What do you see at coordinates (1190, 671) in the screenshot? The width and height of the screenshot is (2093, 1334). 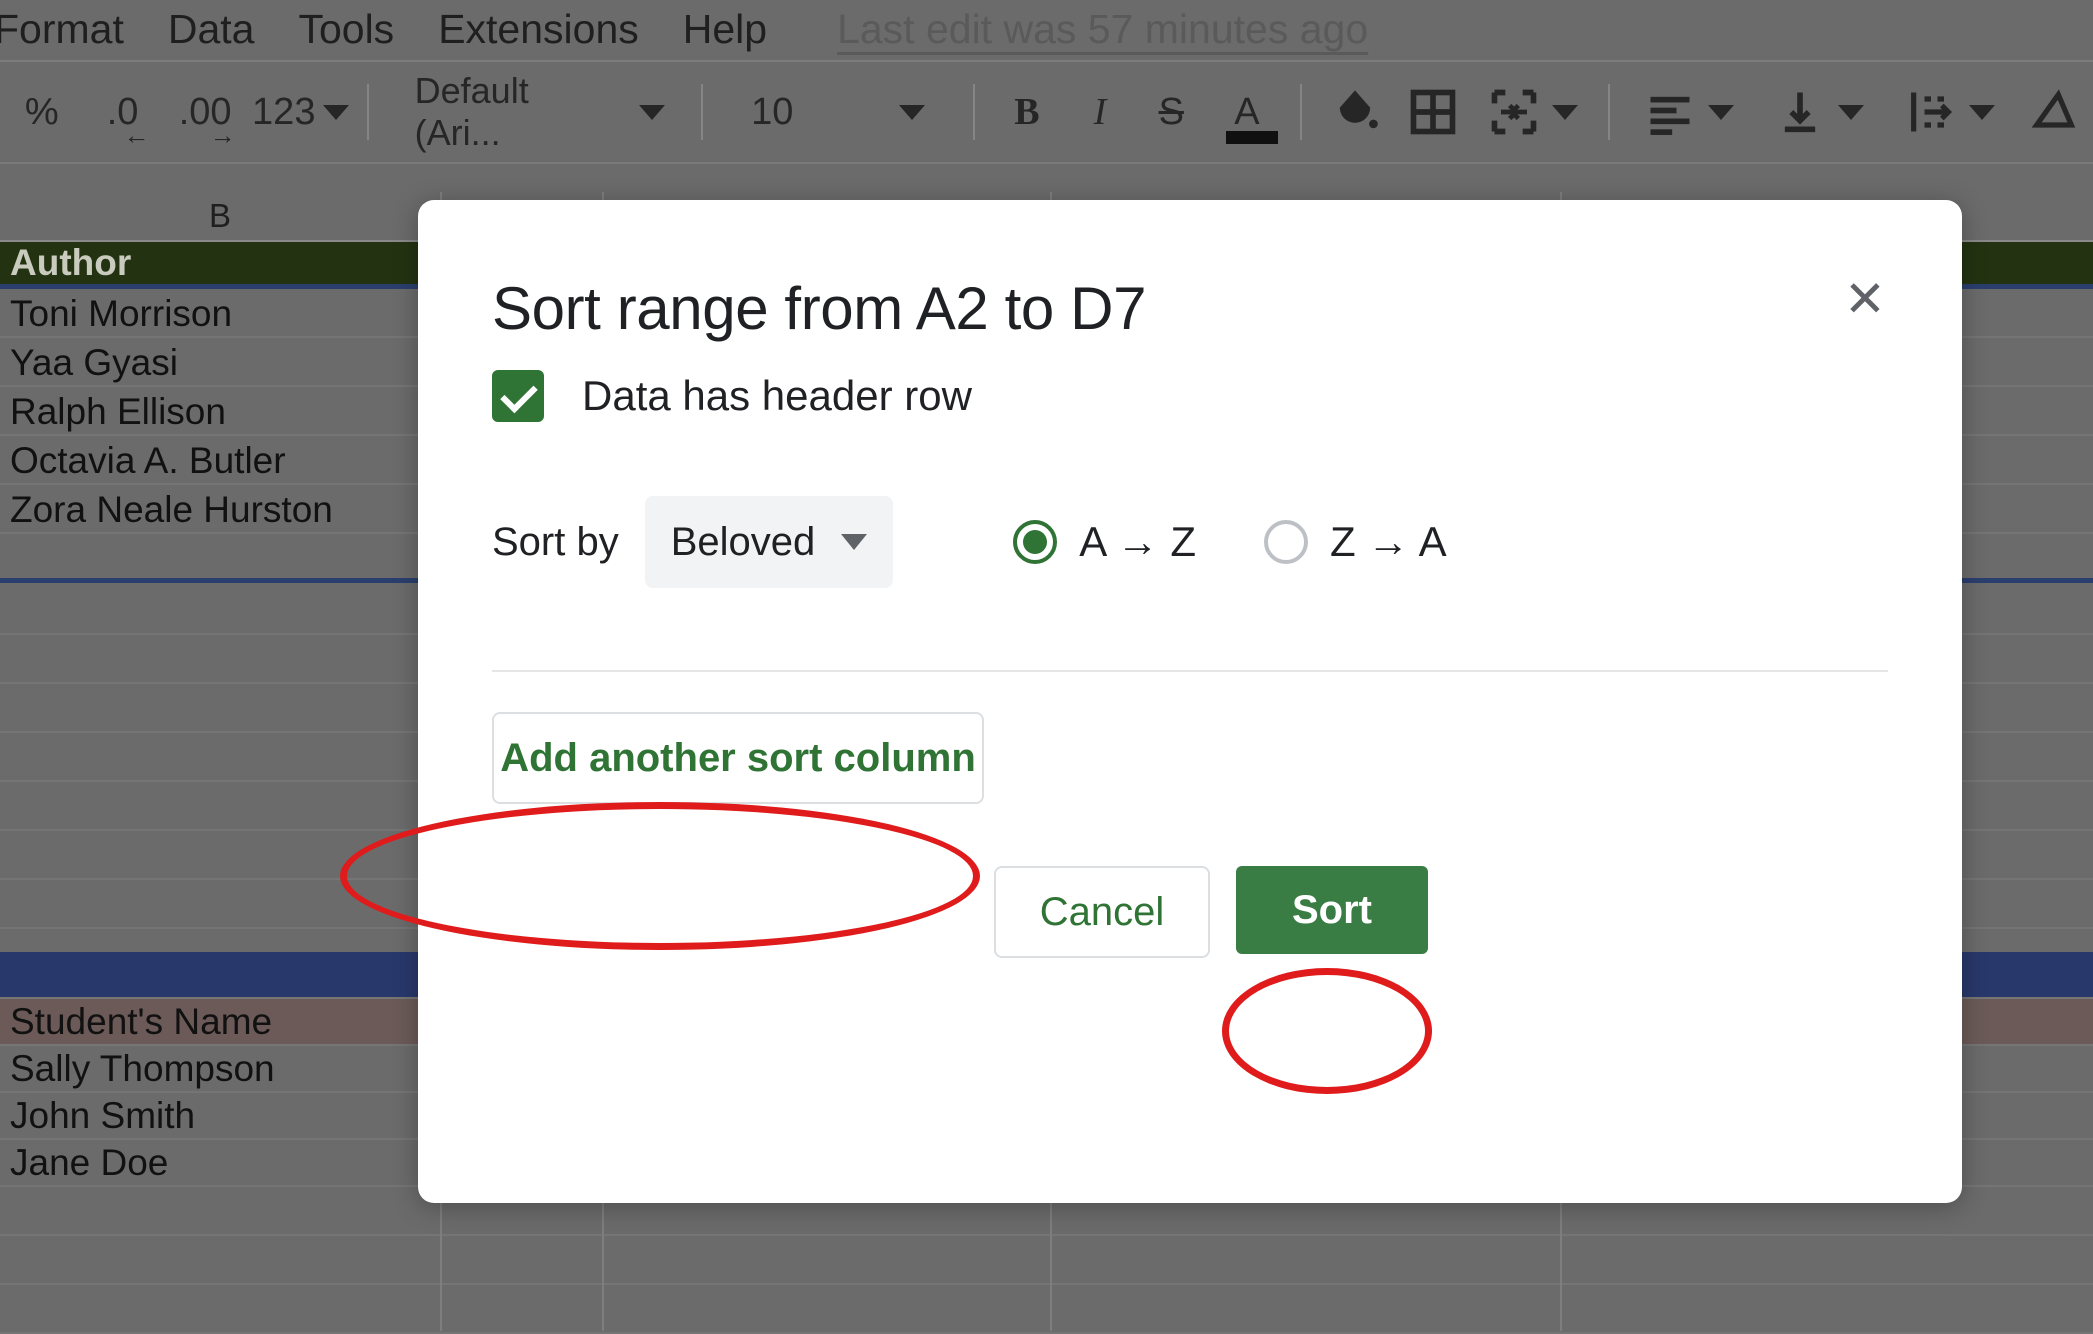 I see `dialog-divider` at bounding box center [1190, 671].